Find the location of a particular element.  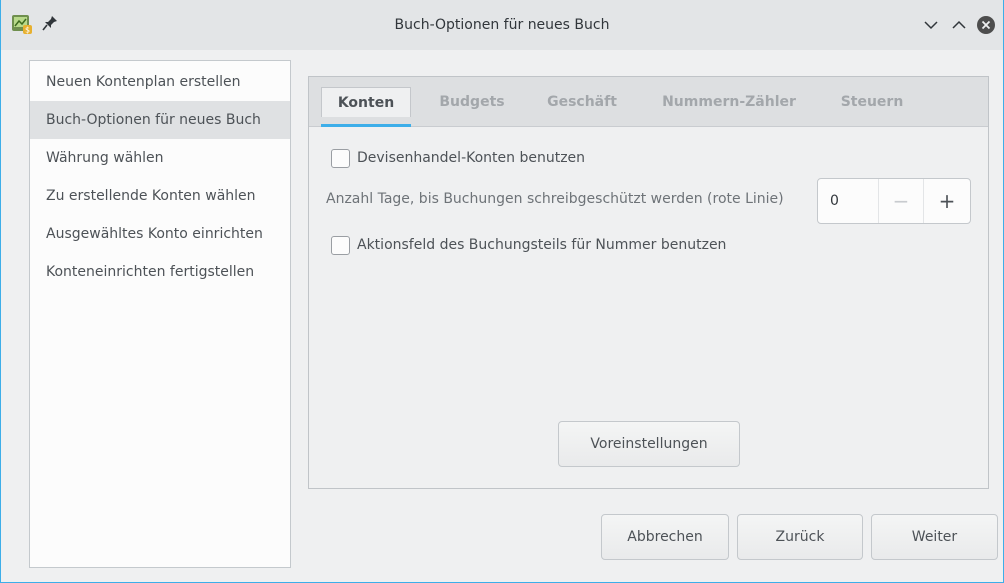

trading-accounts-row: Devisenhandel-Konten benutzen is located at coordinates (458, 158).